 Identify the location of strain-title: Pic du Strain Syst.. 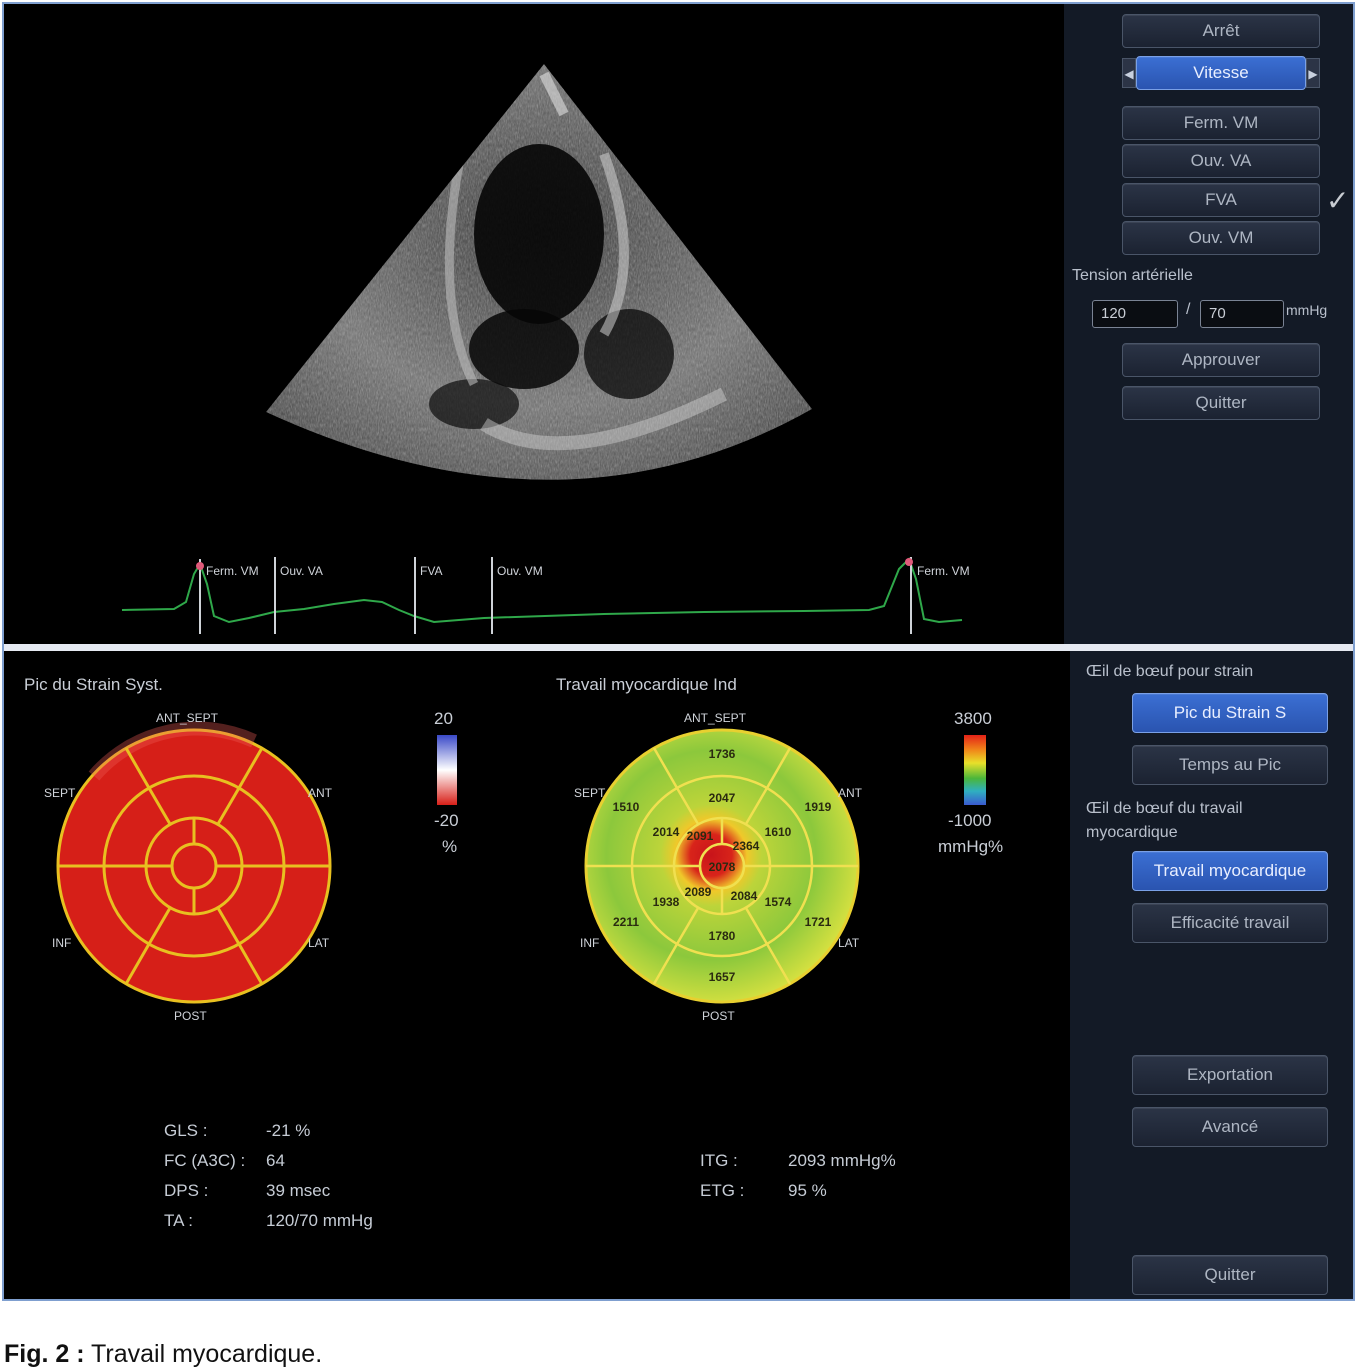
(93, 684).